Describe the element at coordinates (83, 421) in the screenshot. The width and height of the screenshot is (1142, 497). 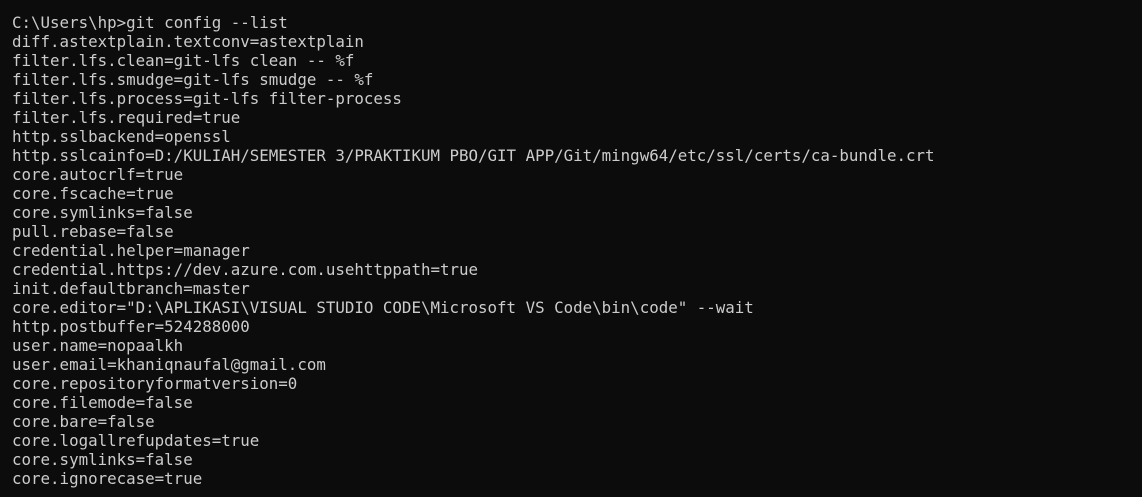
I see `output-line: core.bare=false` at that location.